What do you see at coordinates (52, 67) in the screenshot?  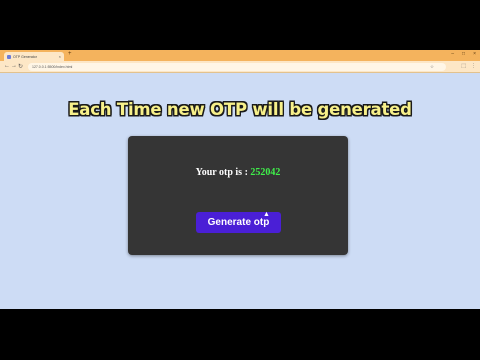 I see `url-text: 127.0.0.1:5500/index.html` at bounding box center [52, 67].